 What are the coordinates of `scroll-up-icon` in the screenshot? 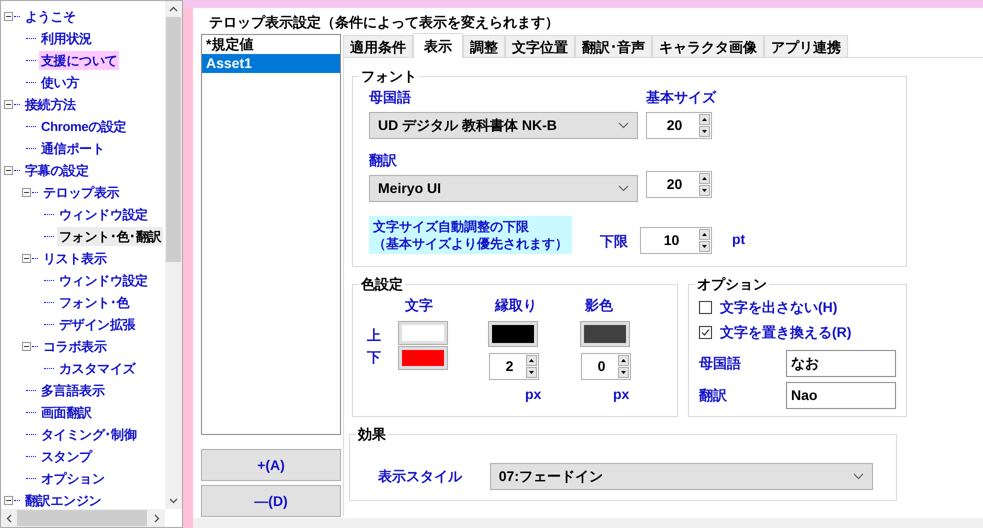 It's located at (173, 9).